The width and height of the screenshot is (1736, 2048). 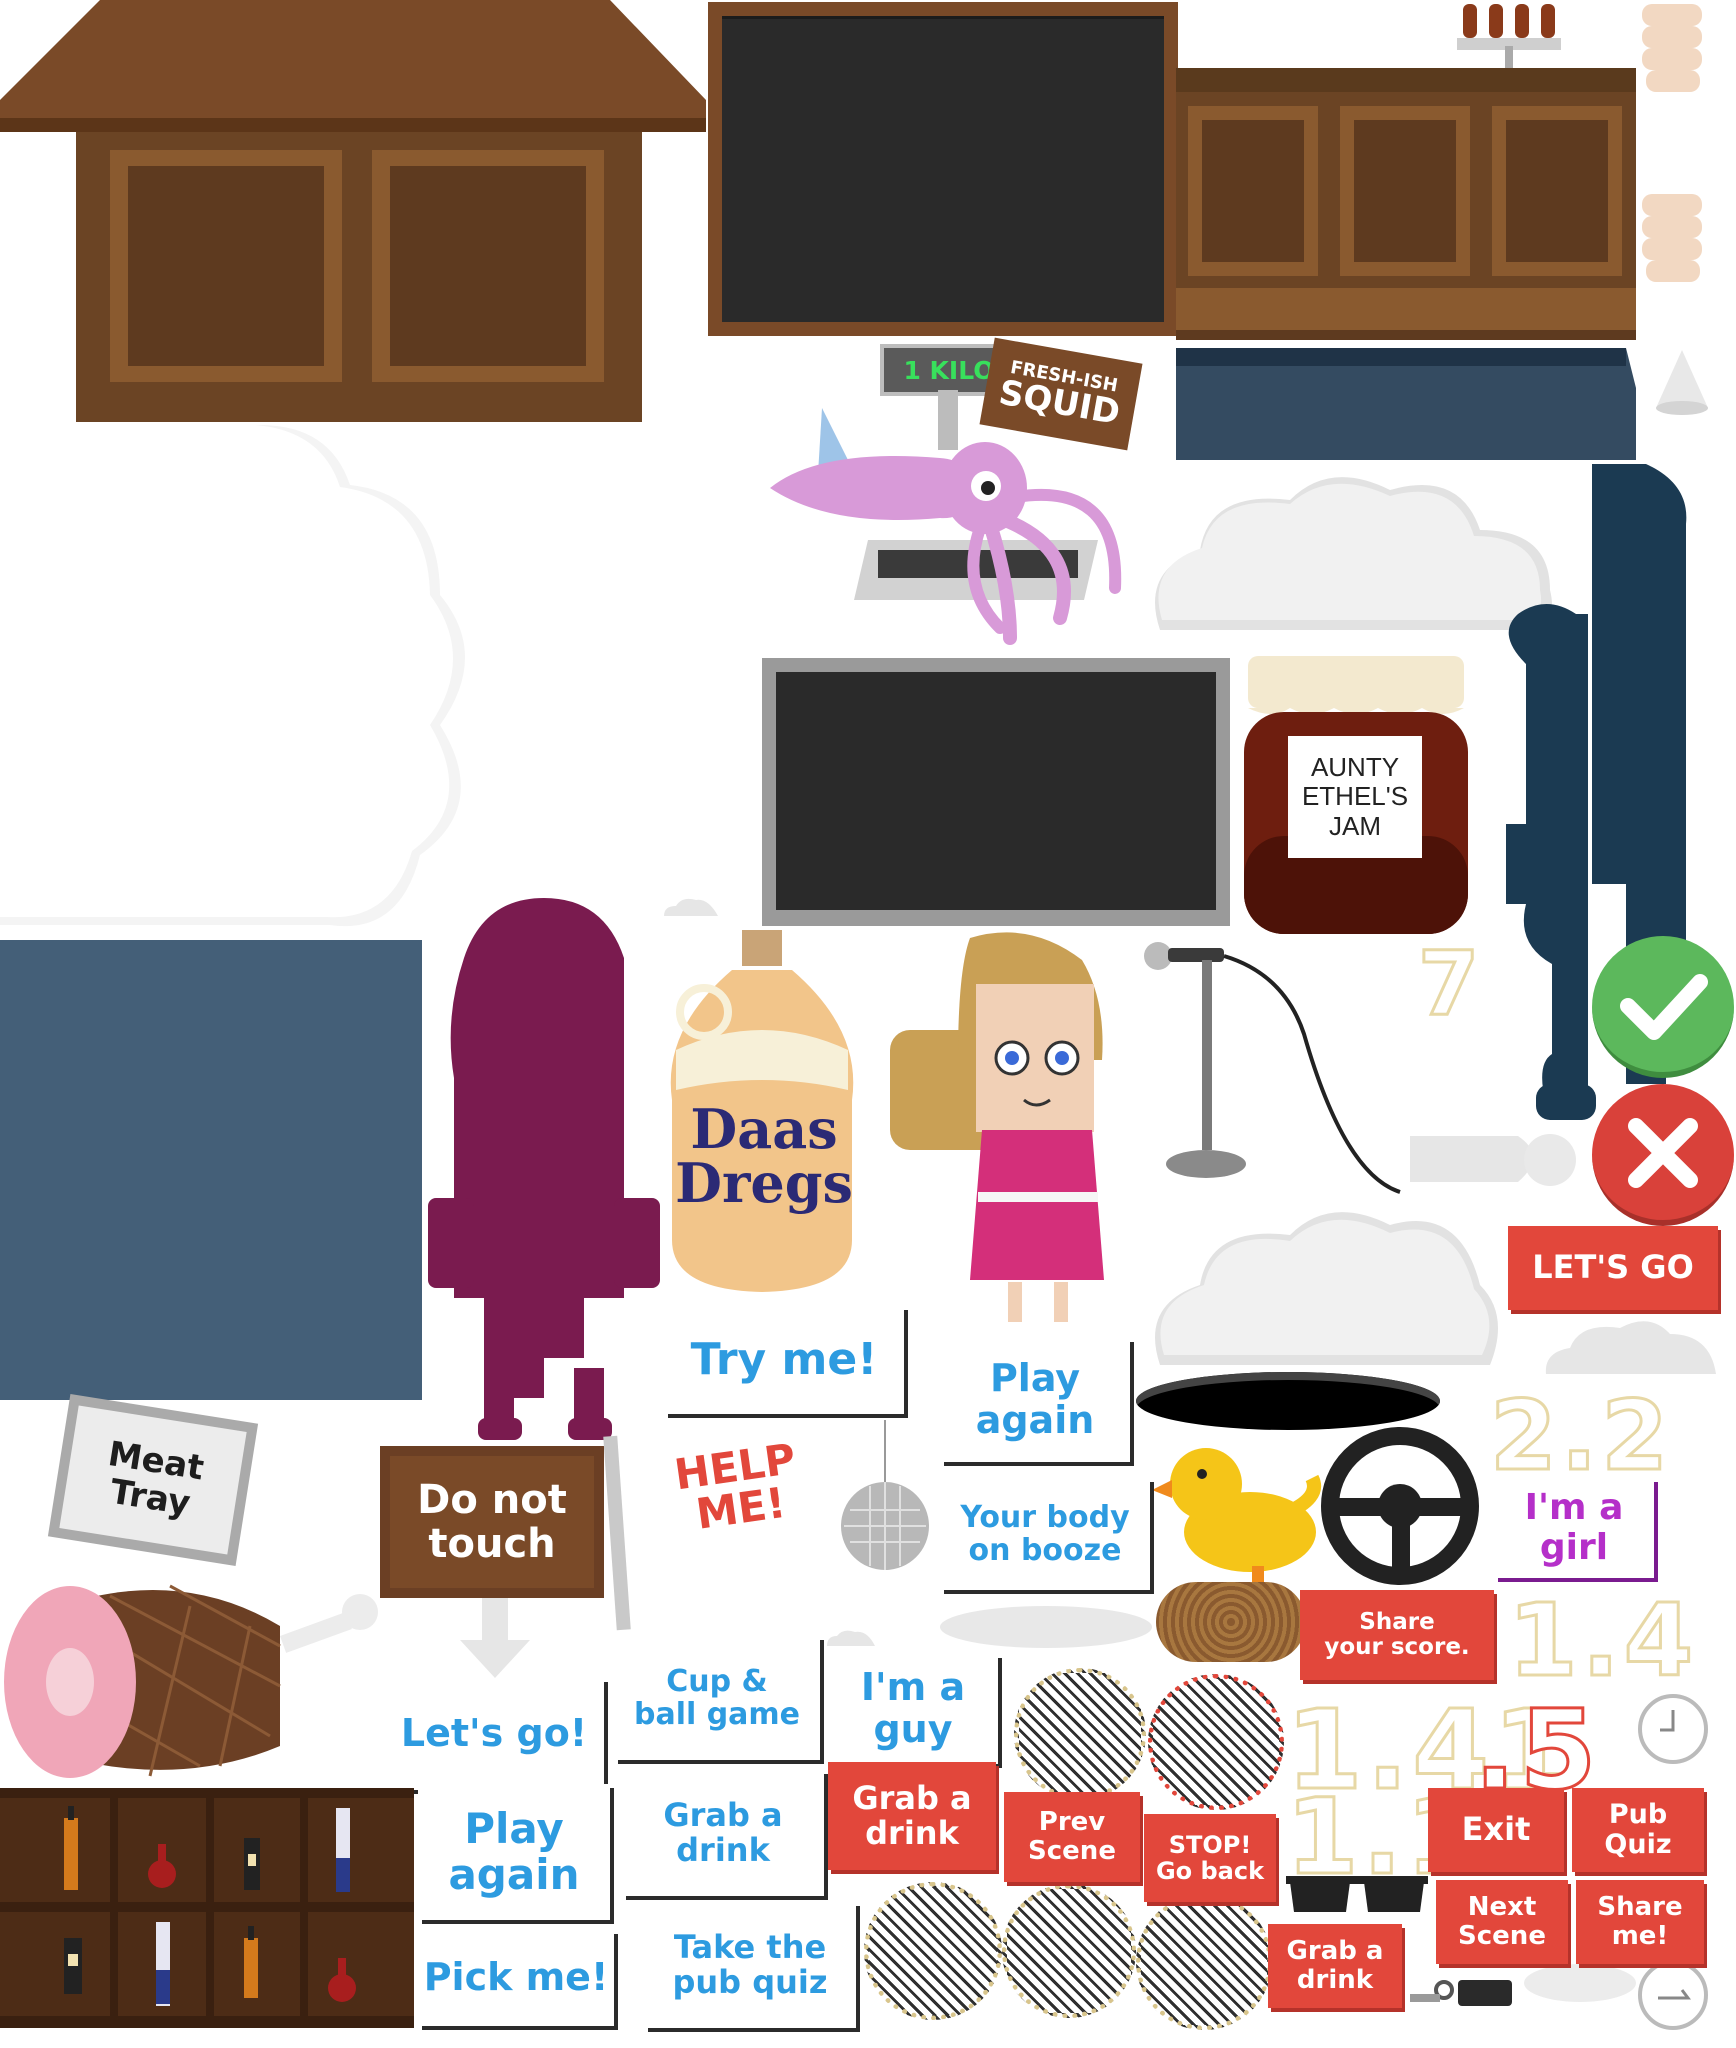 I want to click on pub-quiz-button: Pub Quiz, so click(x=1638, y=1830).